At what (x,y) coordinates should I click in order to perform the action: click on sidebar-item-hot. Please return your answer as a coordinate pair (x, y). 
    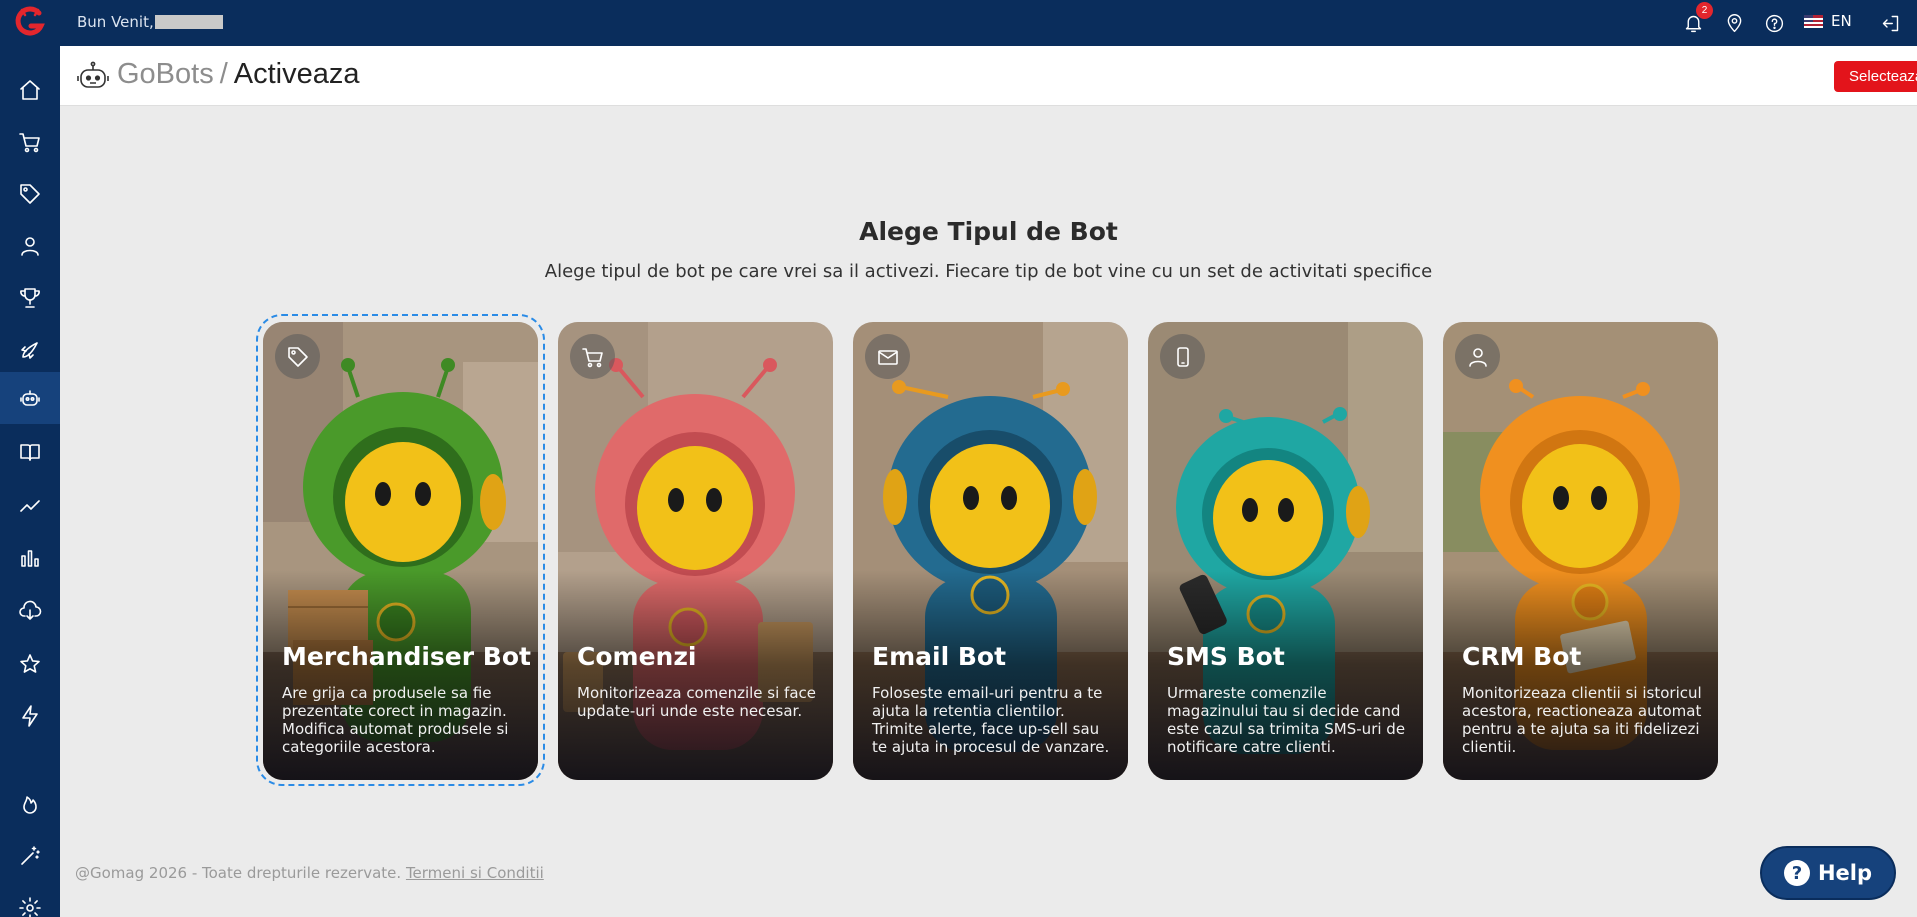
    Looking at the image, I should click on (30, 804).